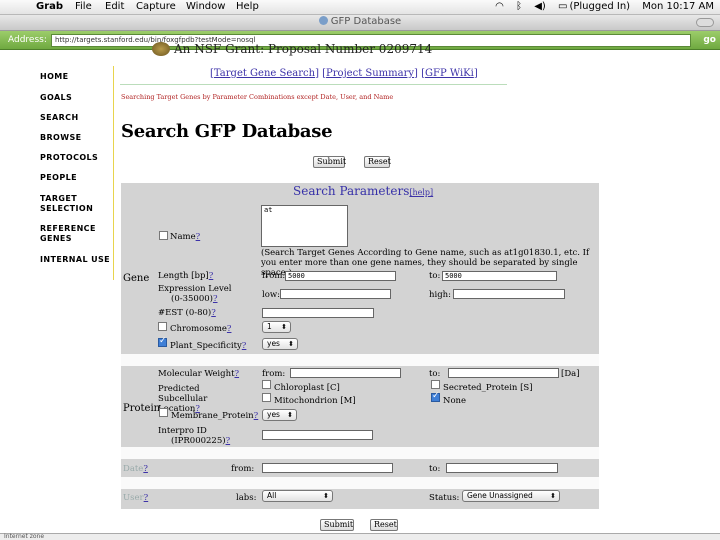 This screenshot has width=720, height=540. What do you see at coordinates (208, 346) in the screenshot?
I see `plant-specificity-label: Plant_Specificity?` at bounding box center [208, 346].